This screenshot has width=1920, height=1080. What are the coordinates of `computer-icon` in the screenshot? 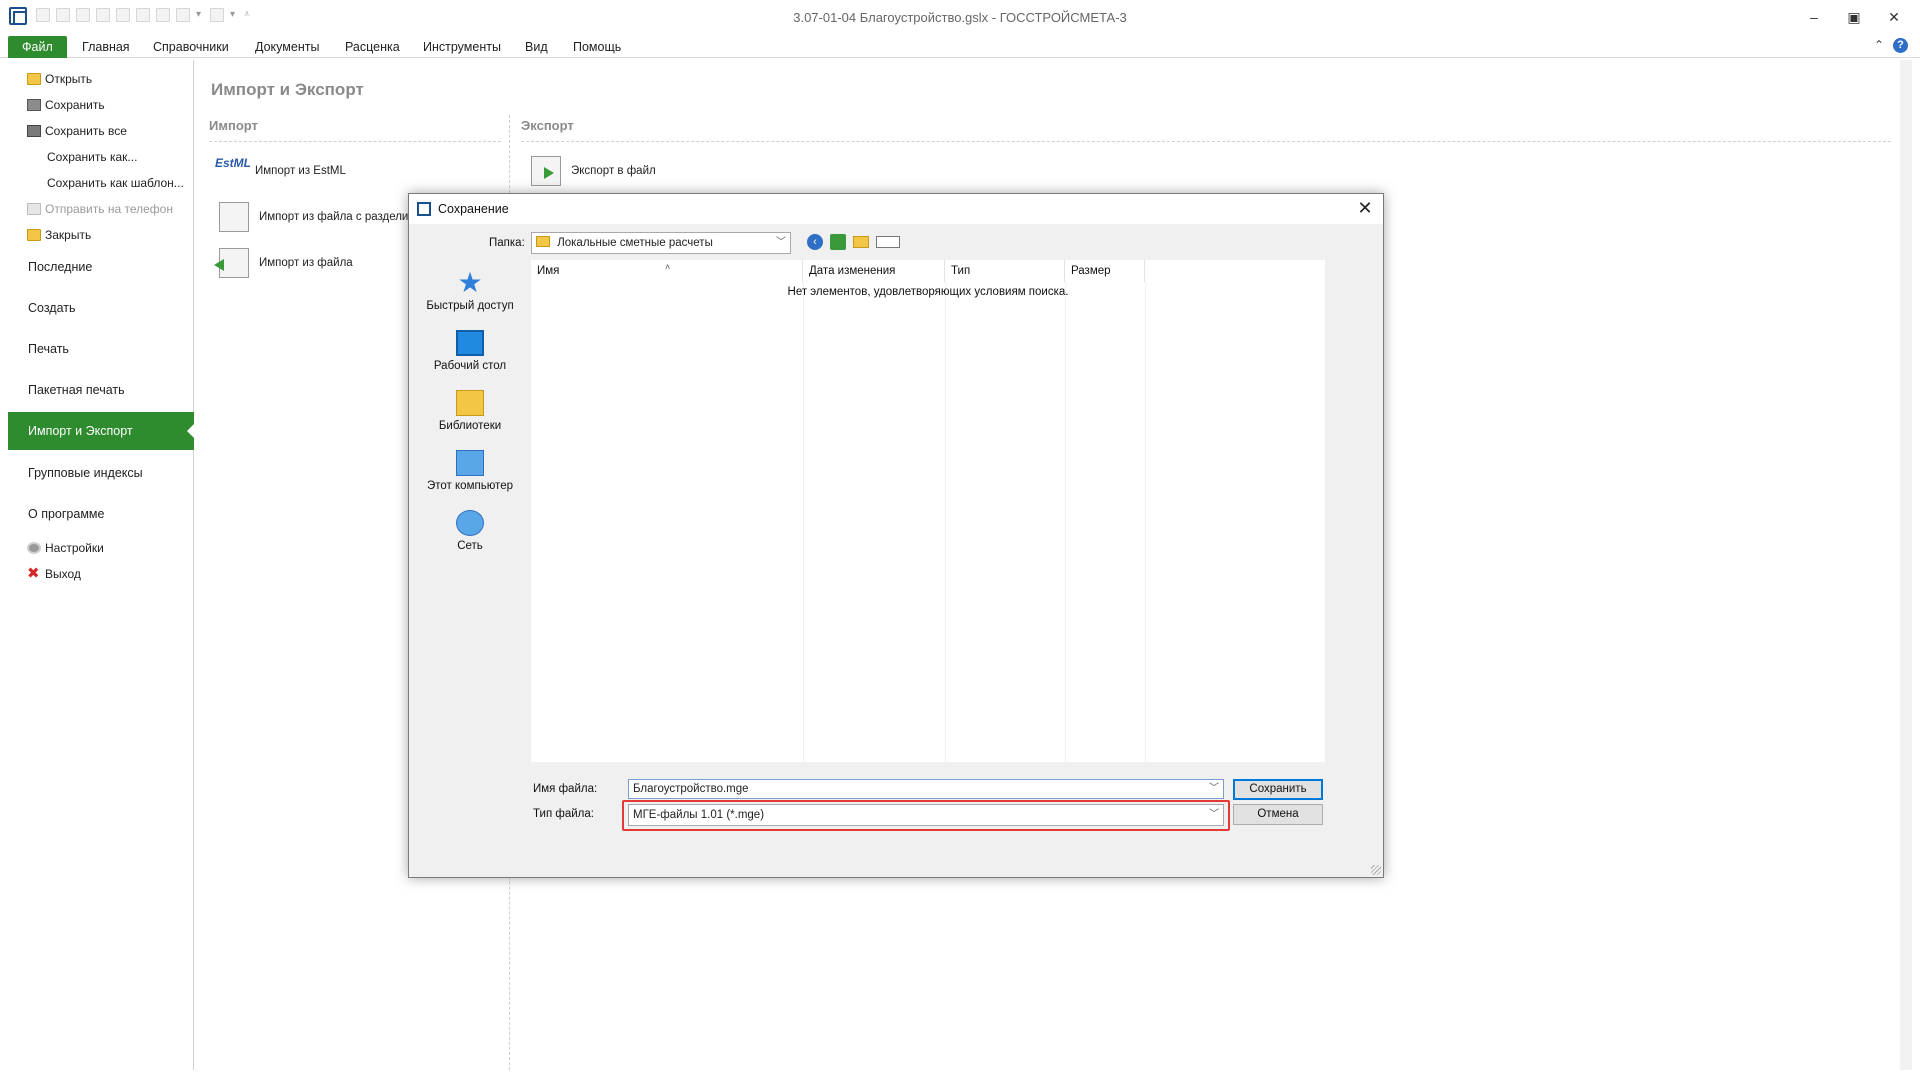 It's located at (470, 463).